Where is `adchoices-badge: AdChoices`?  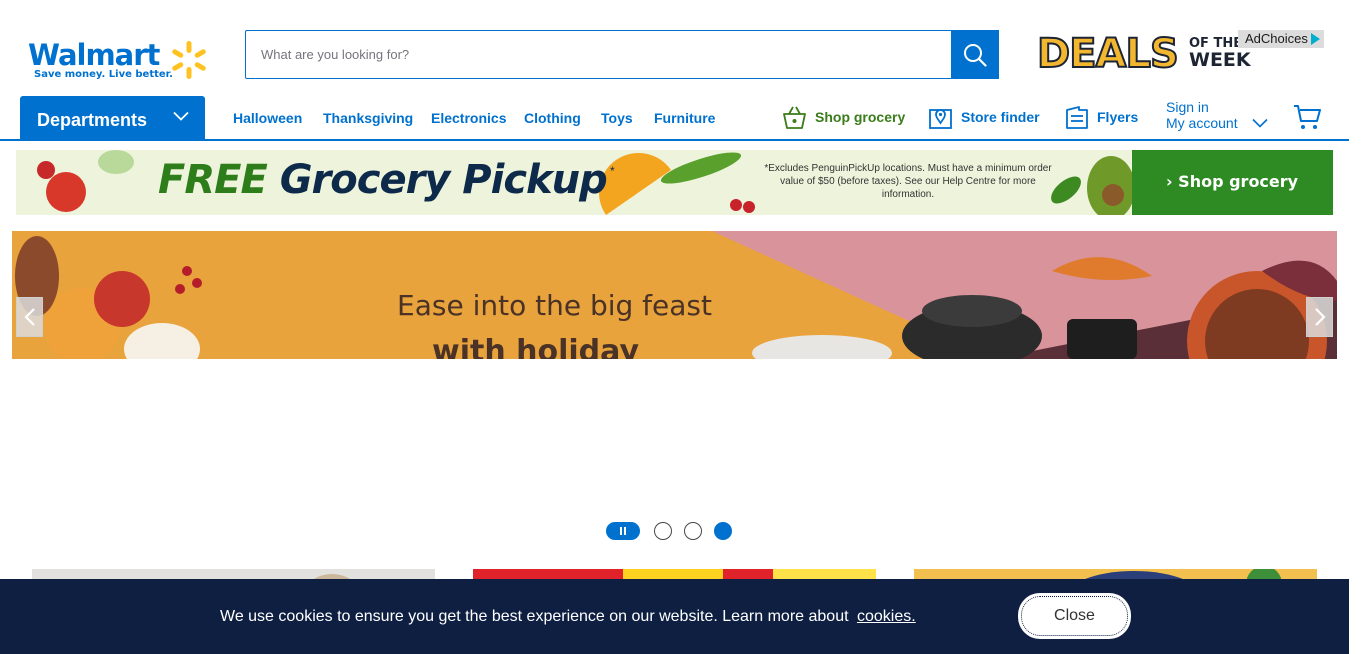 adchoices-badge: AdChoices is located at coordinates (1281, 39).